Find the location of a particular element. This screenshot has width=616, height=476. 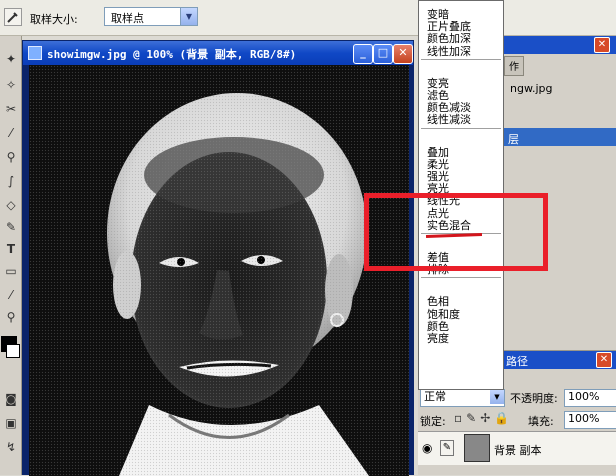

sample-size-label: 取样大小: is located at coordinates (54, 19).